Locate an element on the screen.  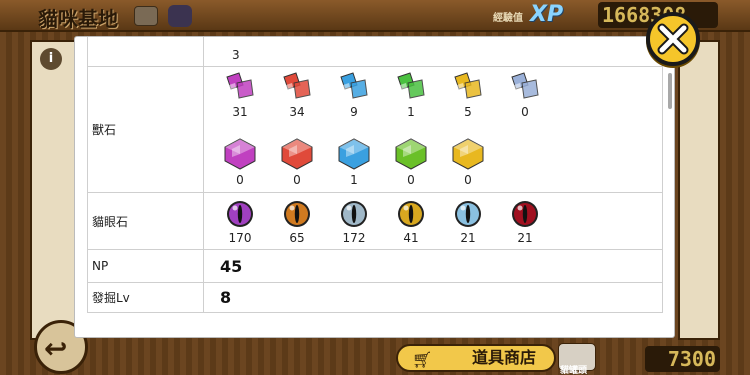
green-gem-icon is located at coordinates (411, 154).